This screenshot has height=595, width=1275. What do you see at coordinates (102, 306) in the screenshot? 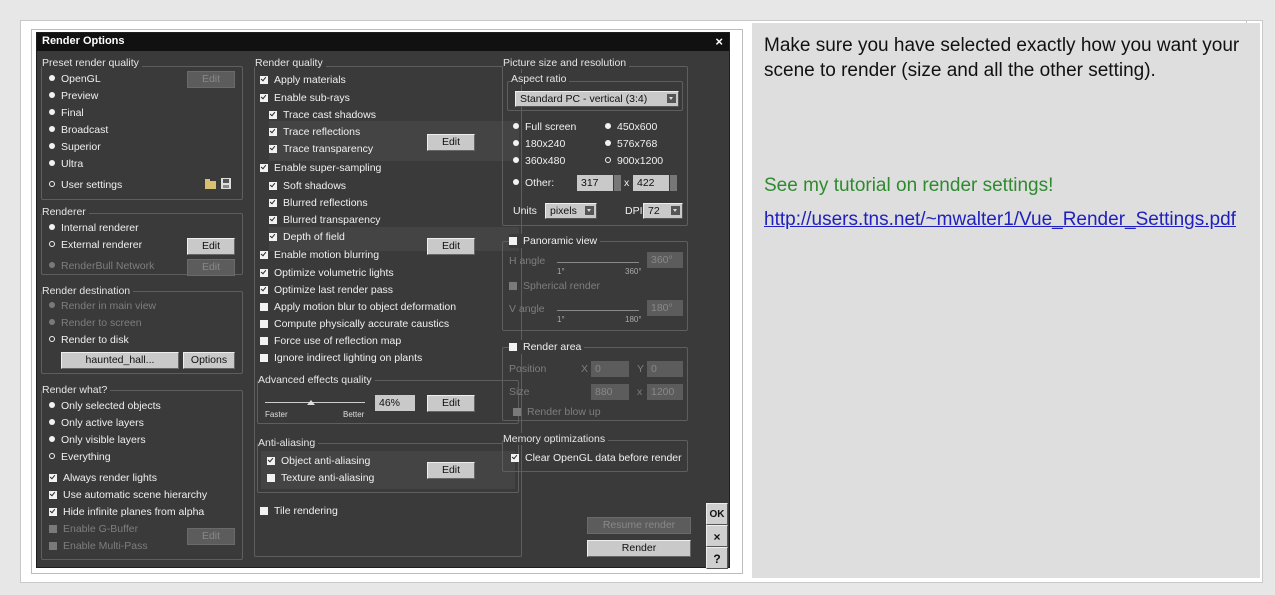
I see `dest-main-view: Render in main view` at bounding box center [102, 306].